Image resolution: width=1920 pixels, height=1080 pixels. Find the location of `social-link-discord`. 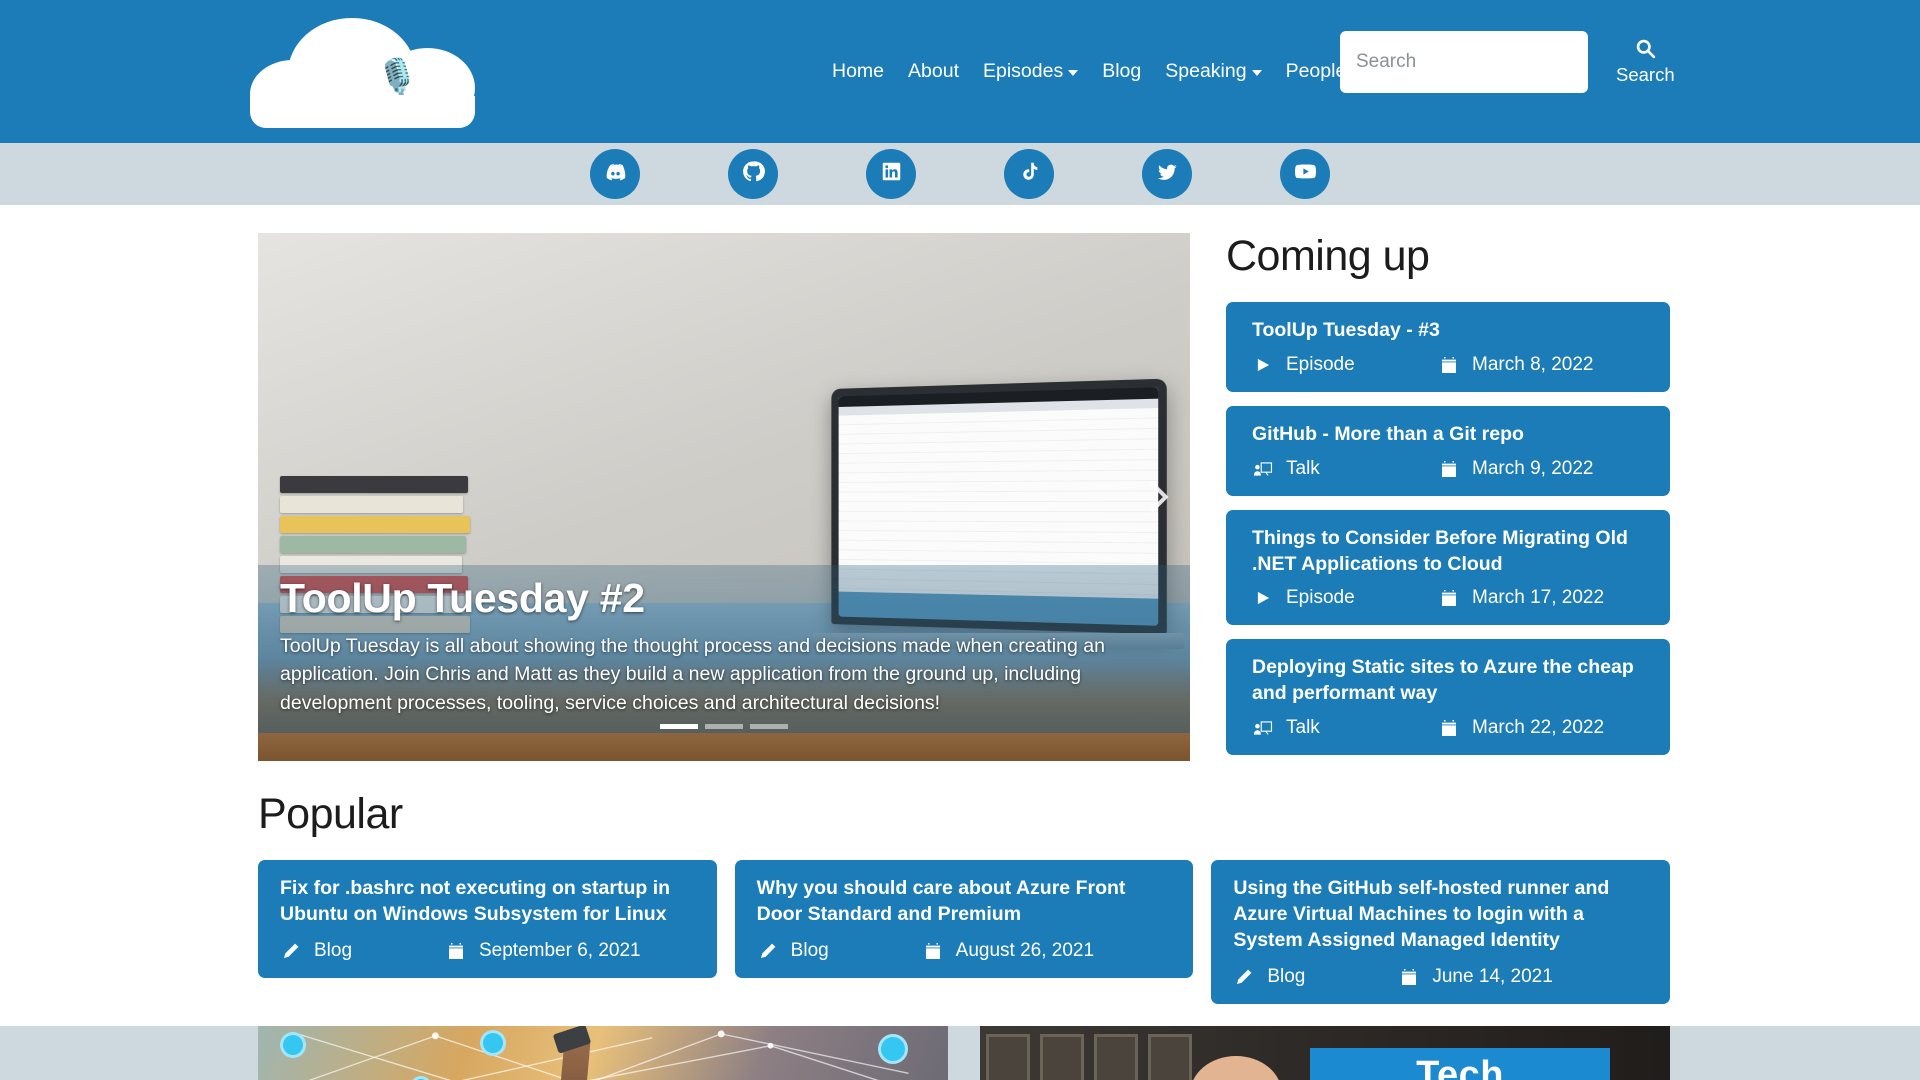

social-link-discord is located at coordinates (615, 174).